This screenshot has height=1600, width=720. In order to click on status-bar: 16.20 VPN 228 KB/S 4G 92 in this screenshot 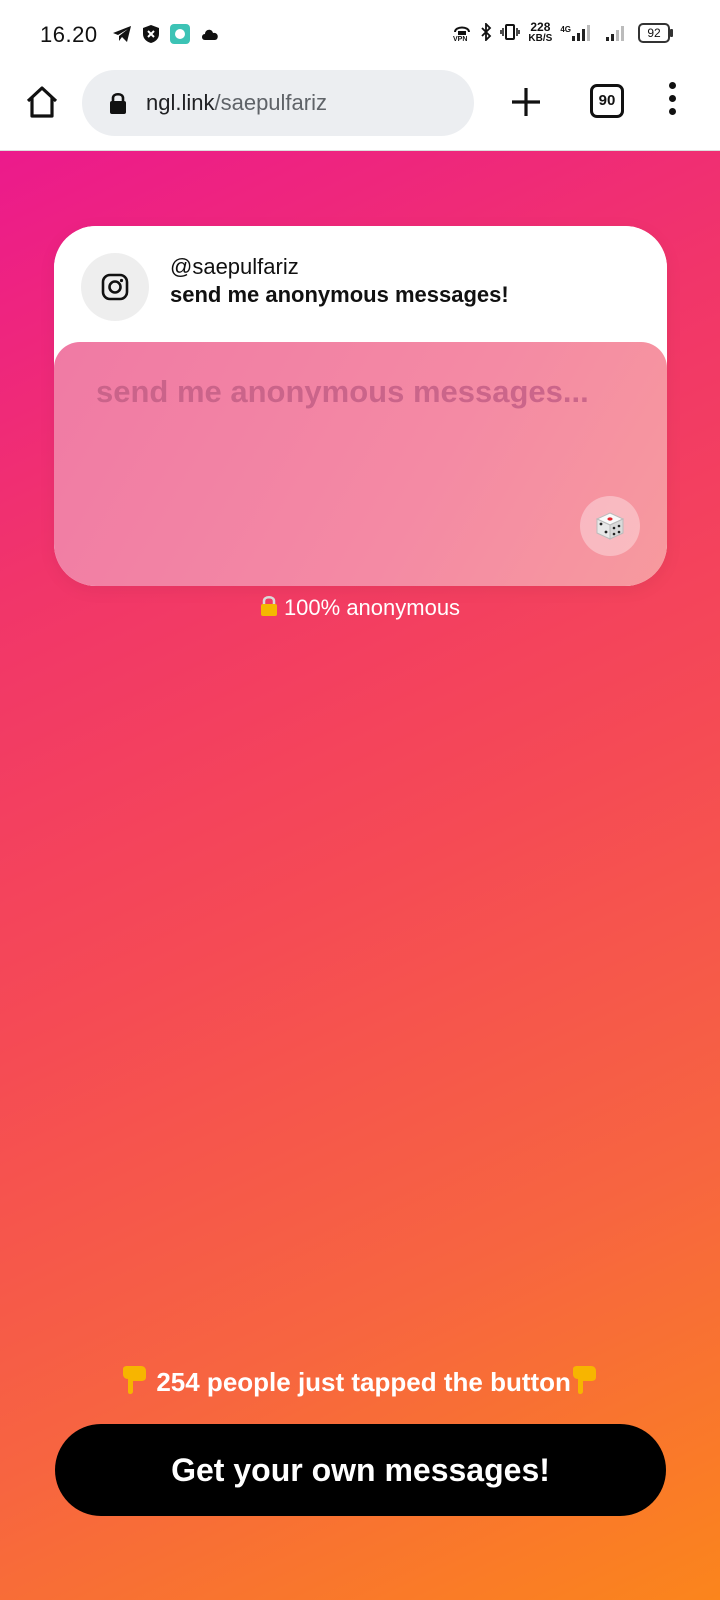, I will do `click(360, 35)`.